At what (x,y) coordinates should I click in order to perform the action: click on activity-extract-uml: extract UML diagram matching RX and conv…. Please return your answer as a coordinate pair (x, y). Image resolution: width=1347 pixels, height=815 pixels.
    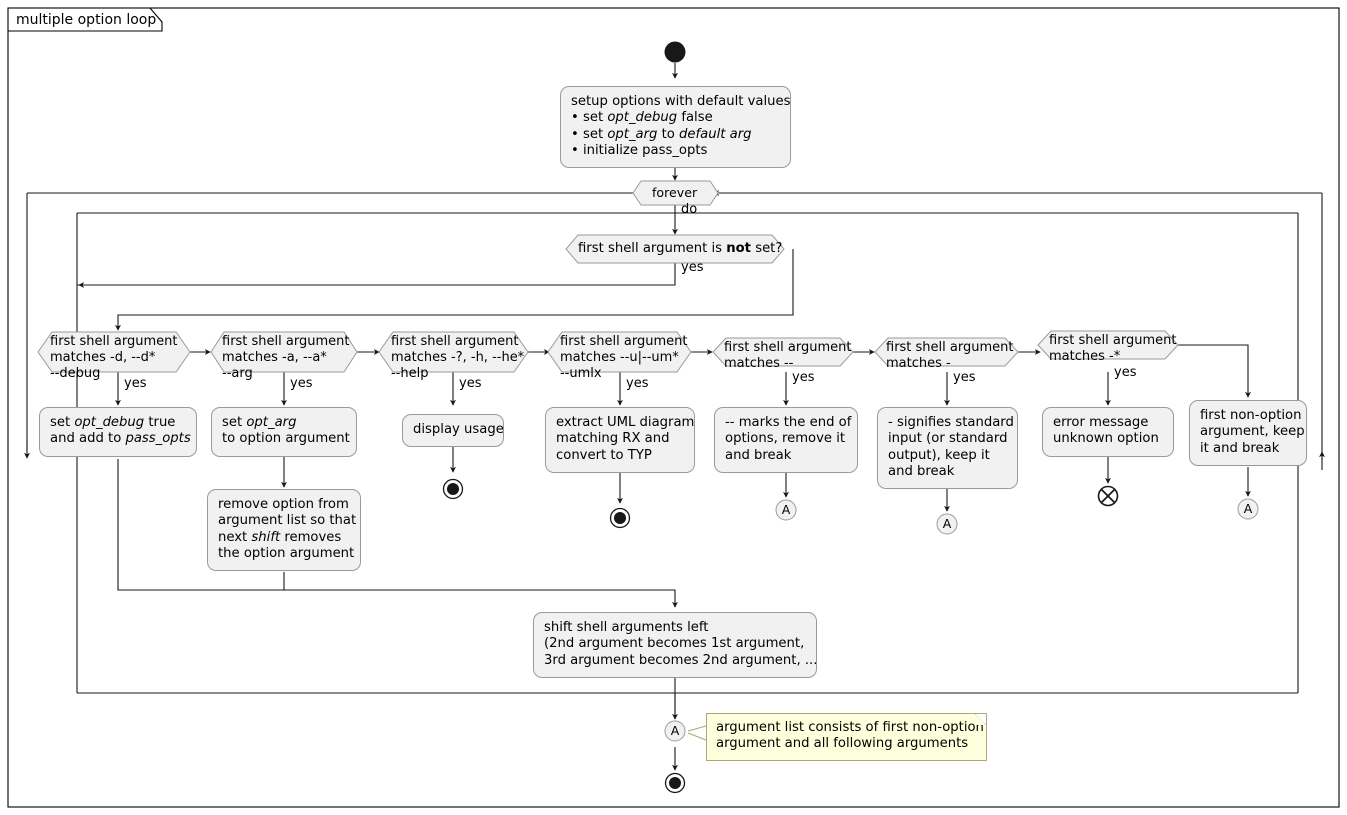
    Looking at the image, I should click on (620, 440).